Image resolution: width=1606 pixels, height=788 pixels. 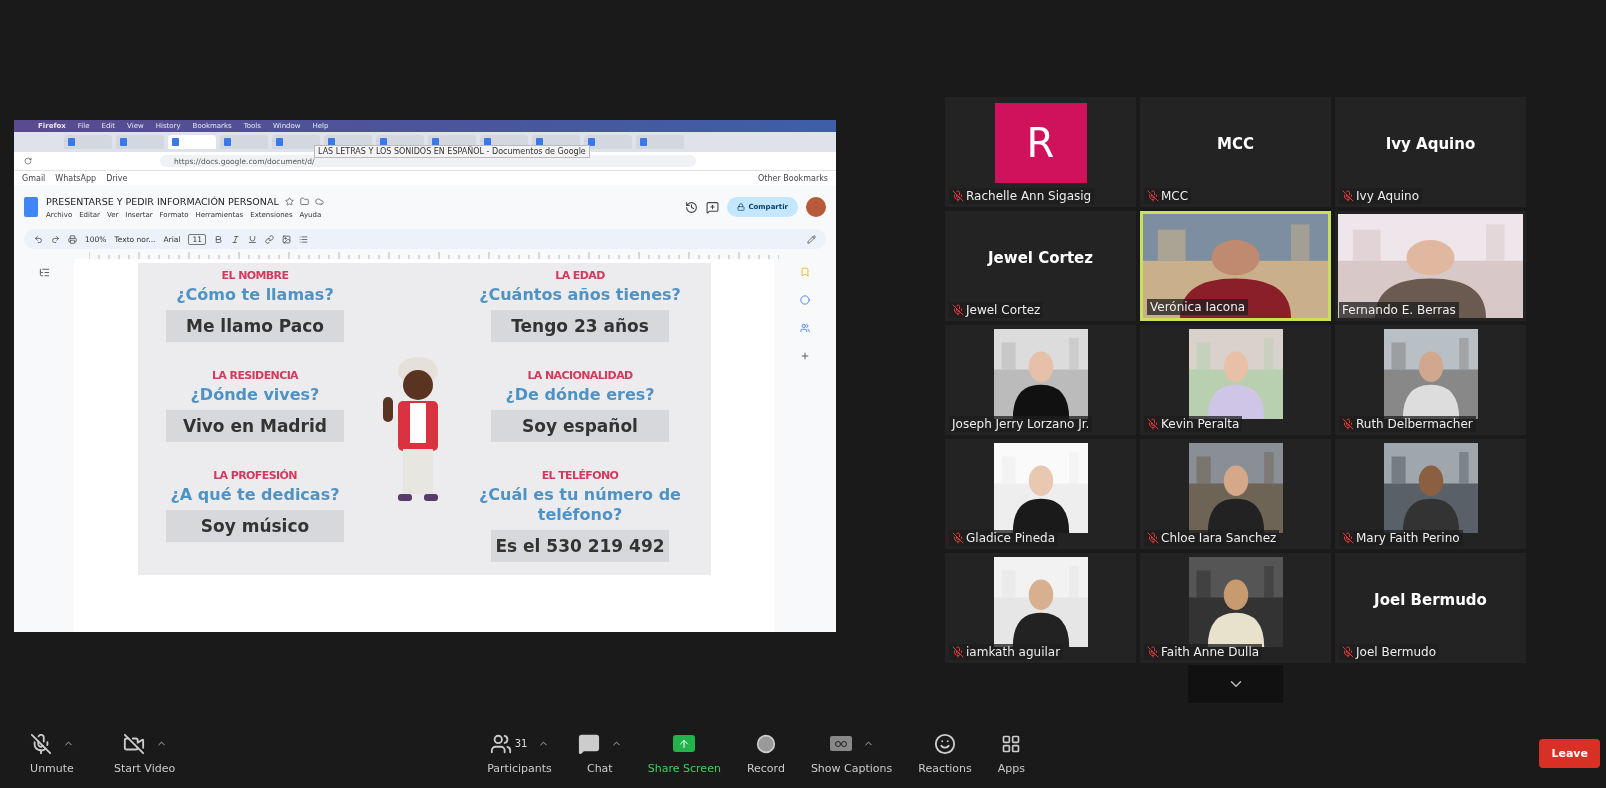 I want to click on cloud-icon, so click(x=319, y=201).